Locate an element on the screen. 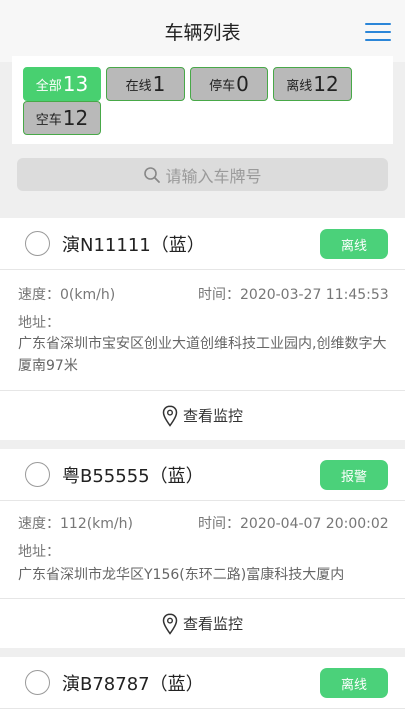 This screenshot has height=720, width=405. speed-value: 0(km/h) is located at coordinates (88, 295).